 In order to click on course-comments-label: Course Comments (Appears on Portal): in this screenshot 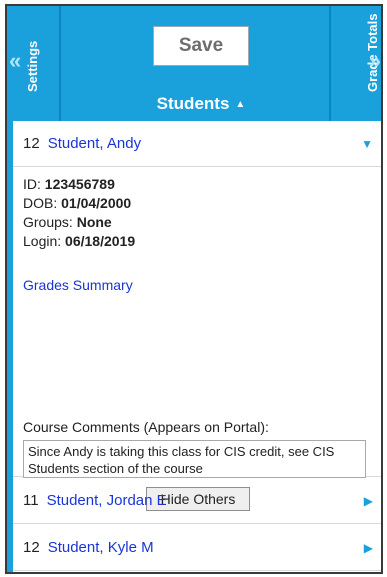, I will do `click(146, 427)`.